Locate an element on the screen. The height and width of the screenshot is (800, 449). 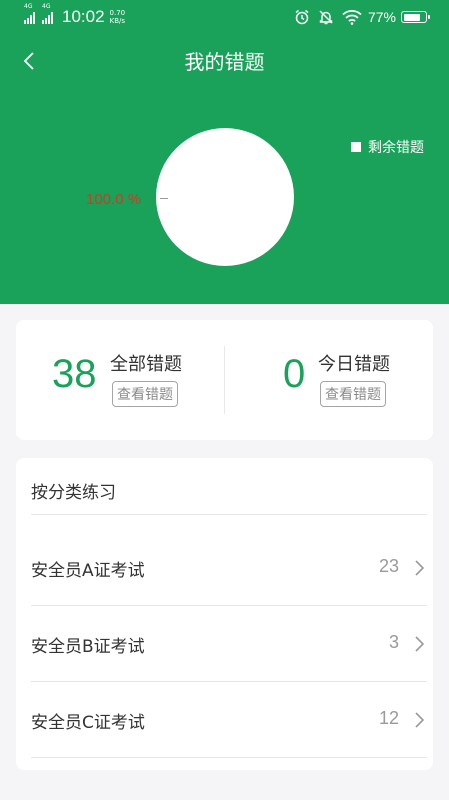
pie-slice is located at coordinates (225, 197).